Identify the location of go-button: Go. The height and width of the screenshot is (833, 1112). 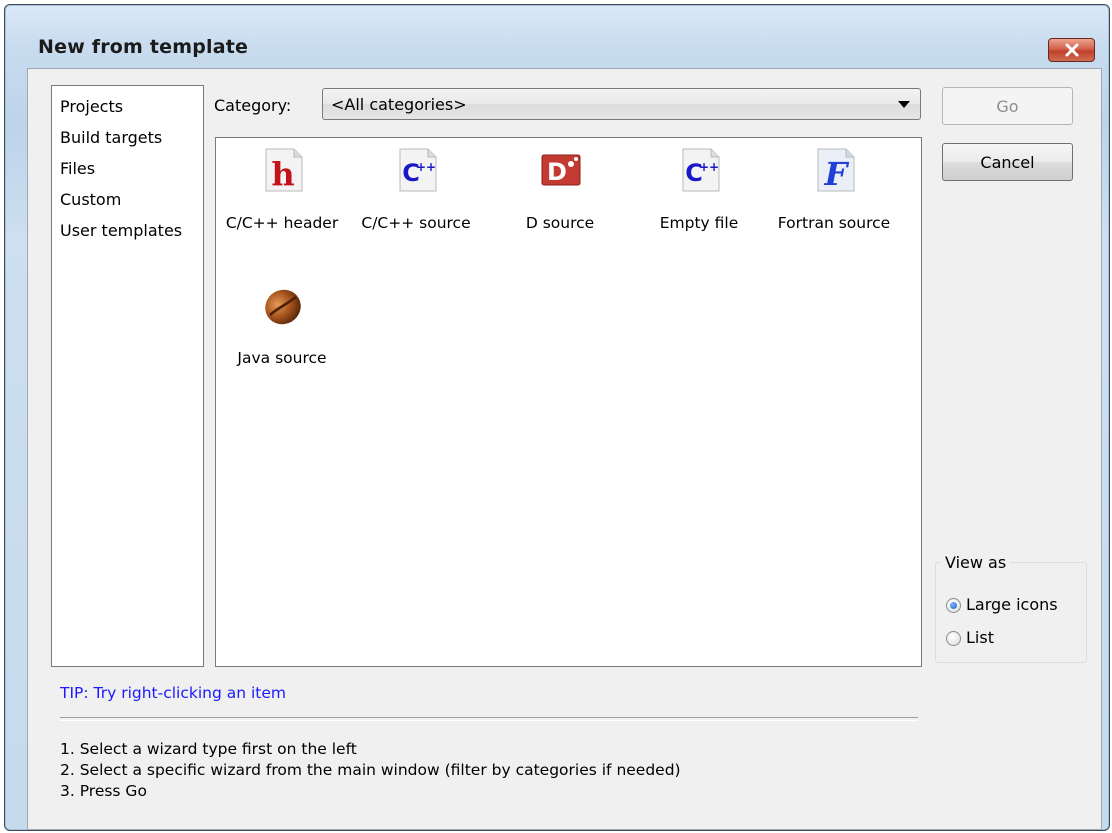
(1007, 106).